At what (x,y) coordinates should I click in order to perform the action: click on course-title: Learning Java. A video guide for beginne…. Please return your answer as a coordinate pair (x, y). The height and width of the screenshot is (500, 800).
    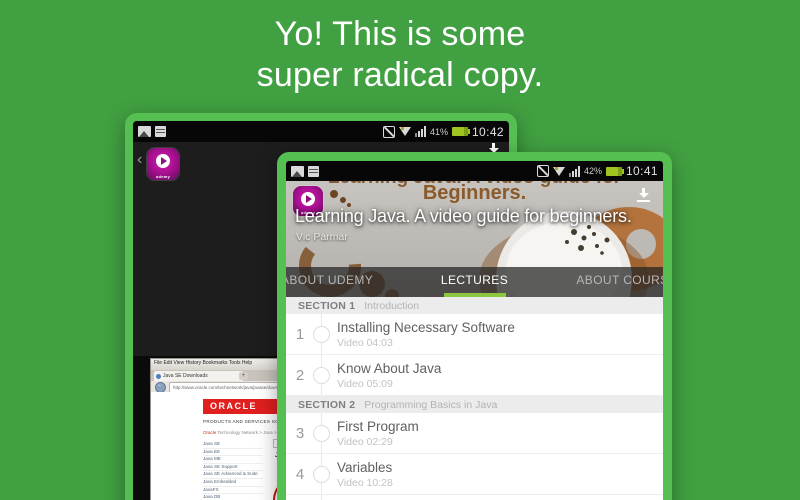
    Looking at the image, I should click on (463, 216).